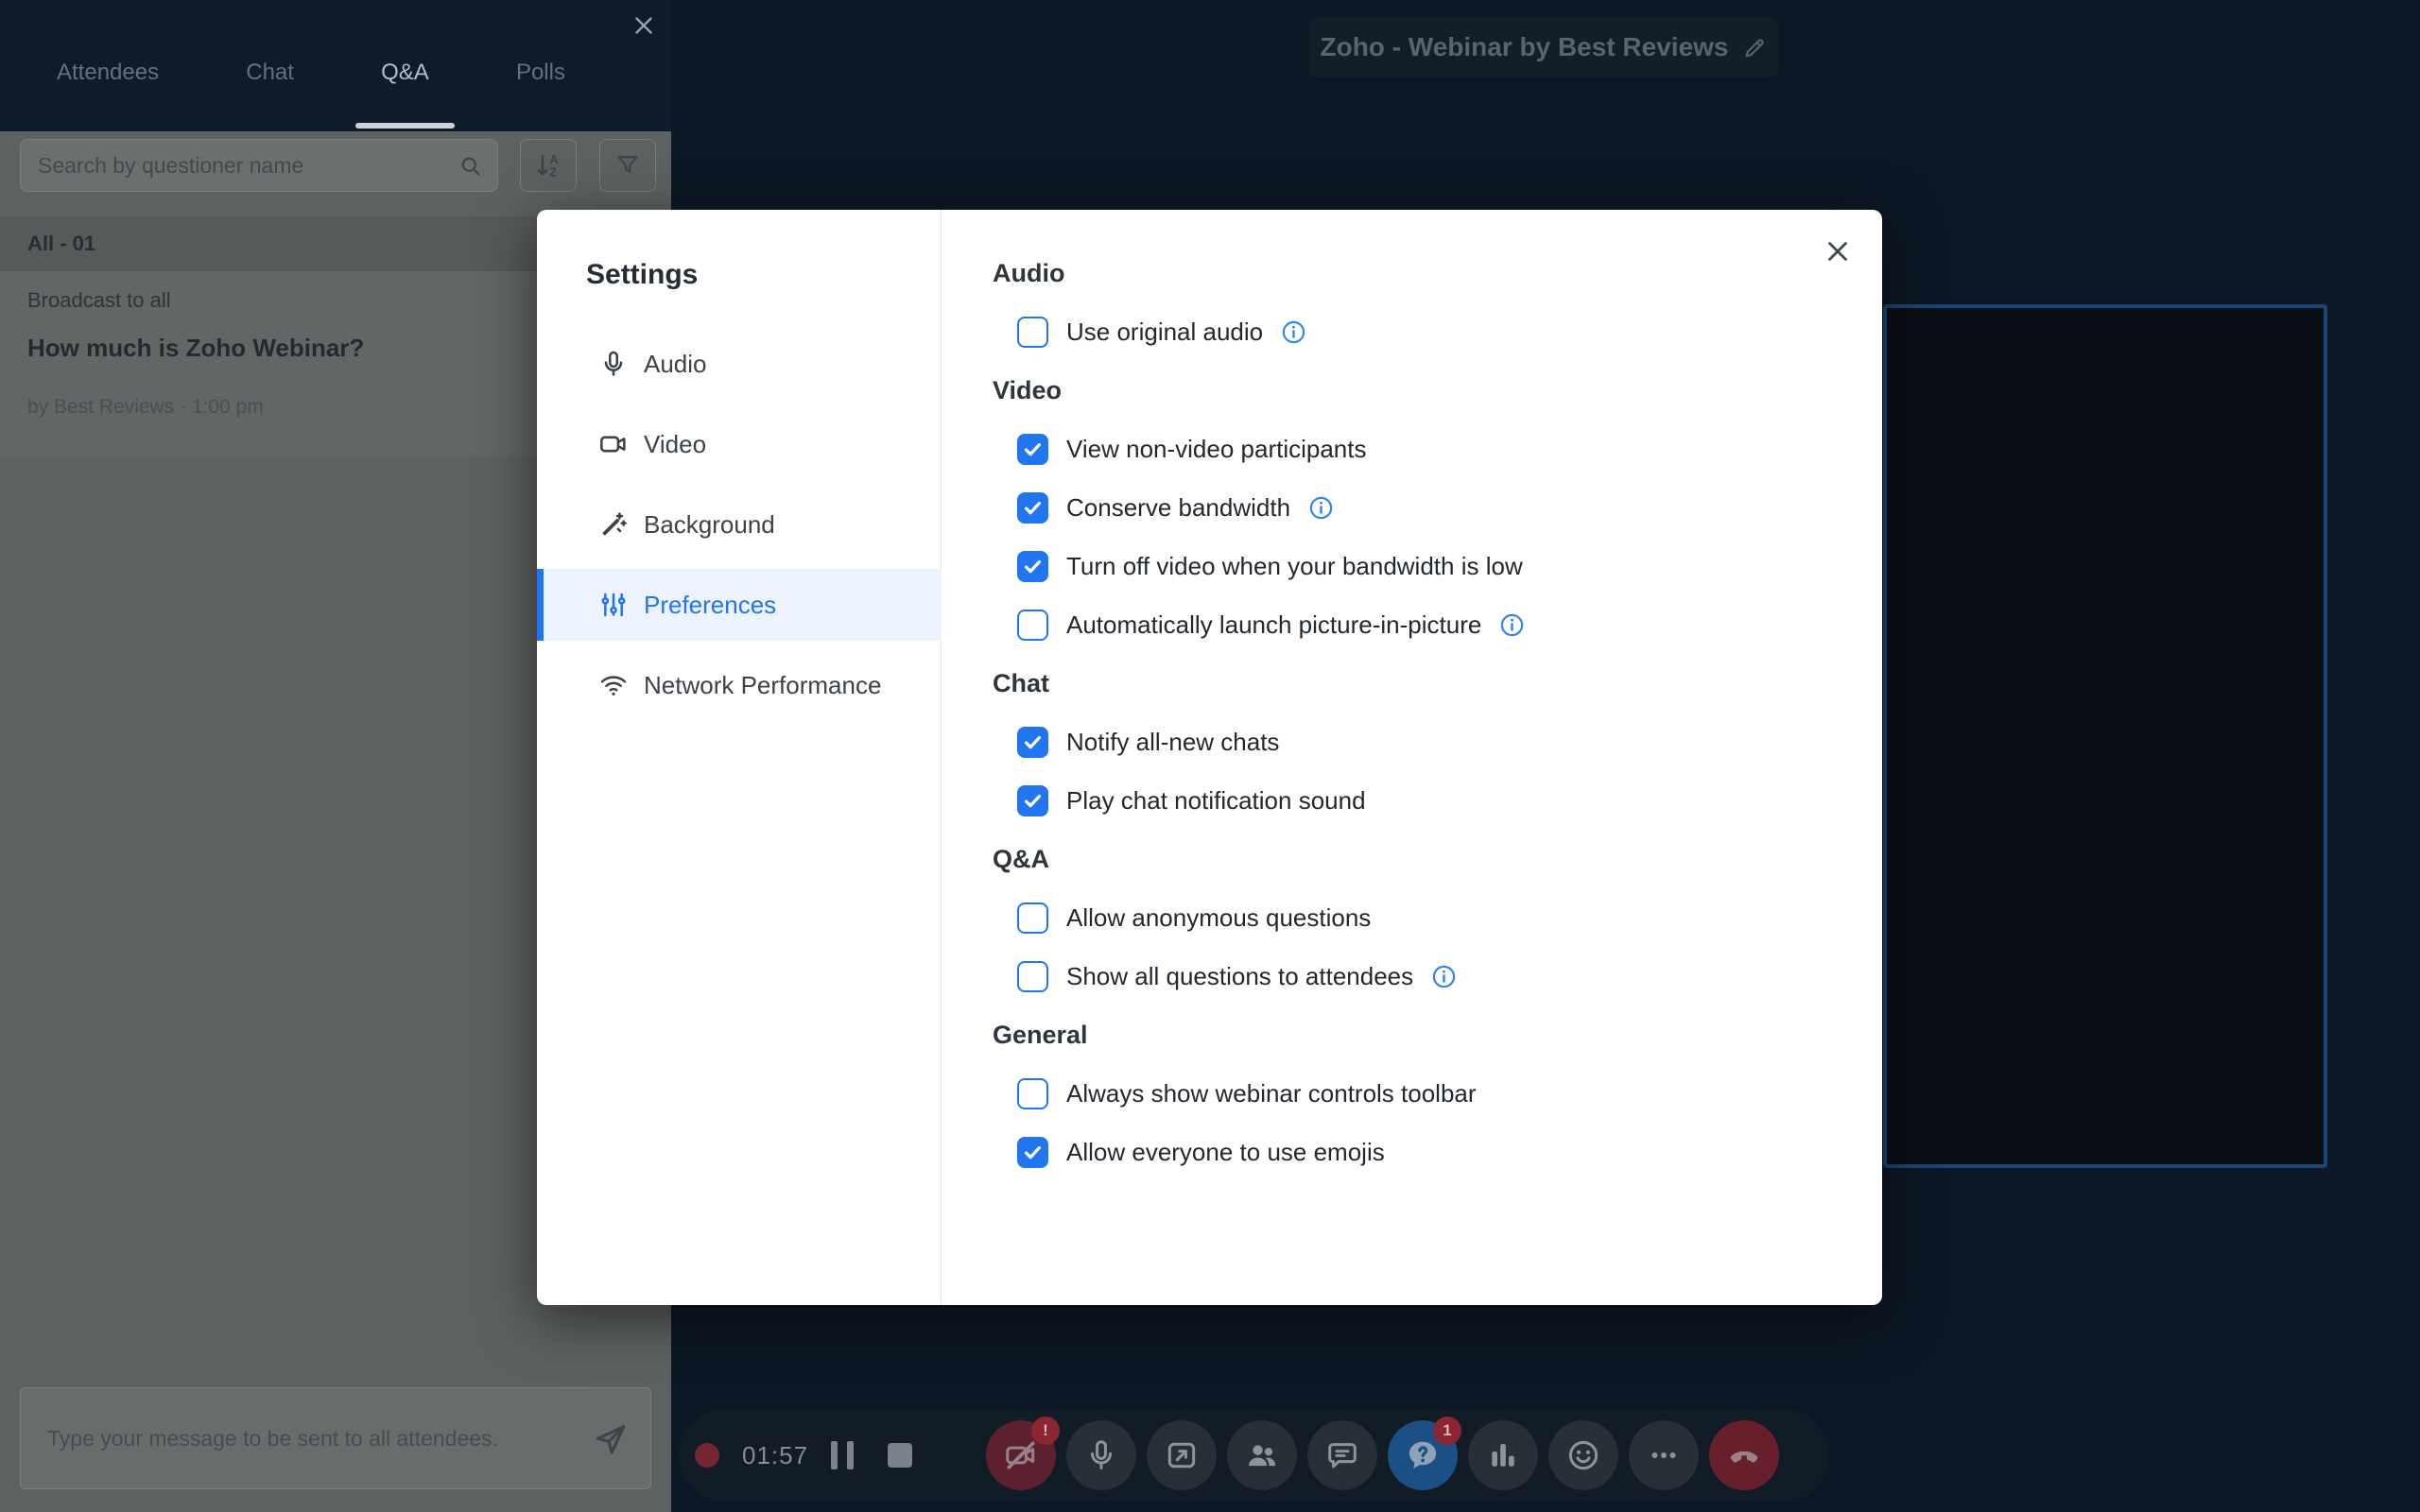  I want to click on camera-button: !, so click(1023, 1453).